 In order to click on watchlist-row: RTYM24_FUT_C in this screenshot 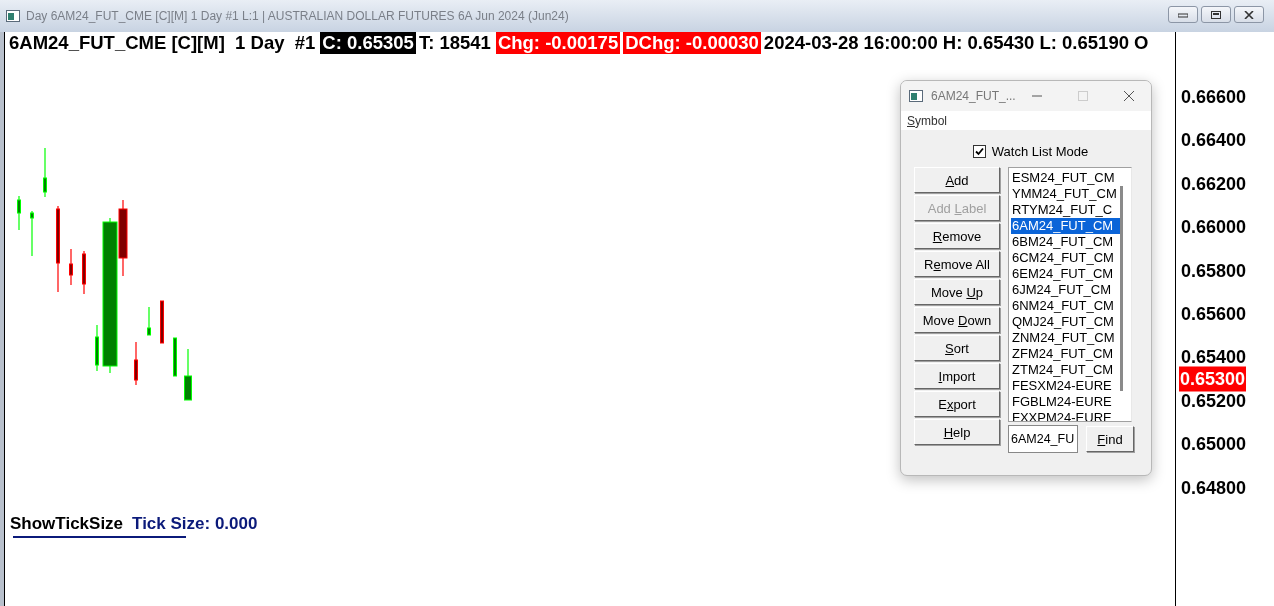, I will do `click(1065, 210)`.